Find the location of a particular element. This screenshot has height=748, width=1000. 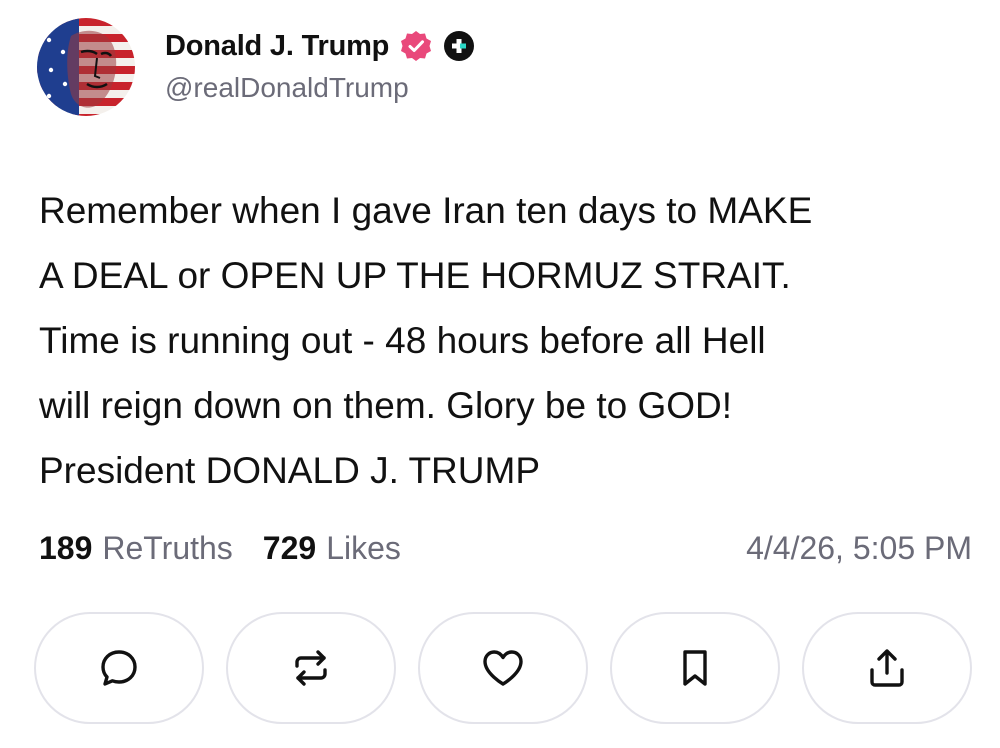

post-line: A DEAL or OPEN UP THE HORMUZ STRAIT. is located at coordinates (415, 275).